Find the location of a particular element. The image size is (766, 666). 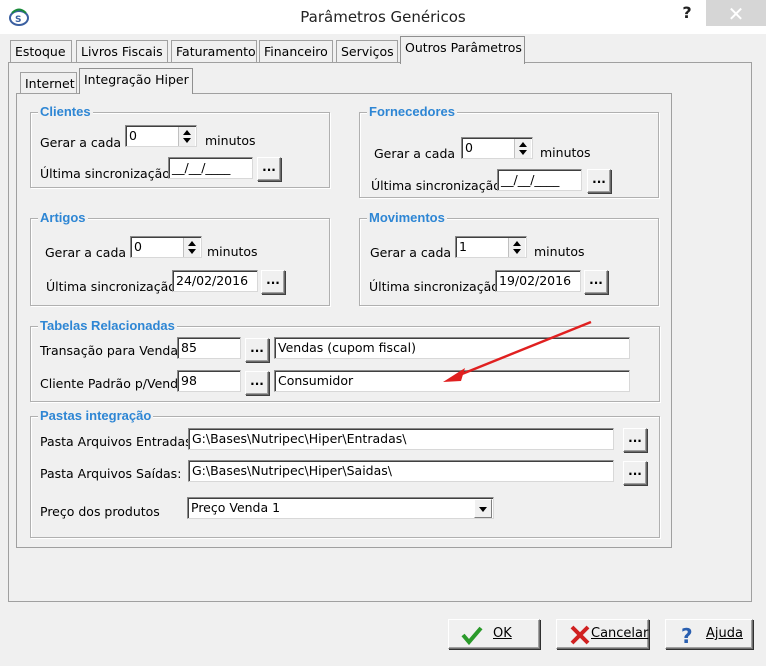

tab-livros-fiscais: Livros Fiscais is located at coordinates (122, 52).